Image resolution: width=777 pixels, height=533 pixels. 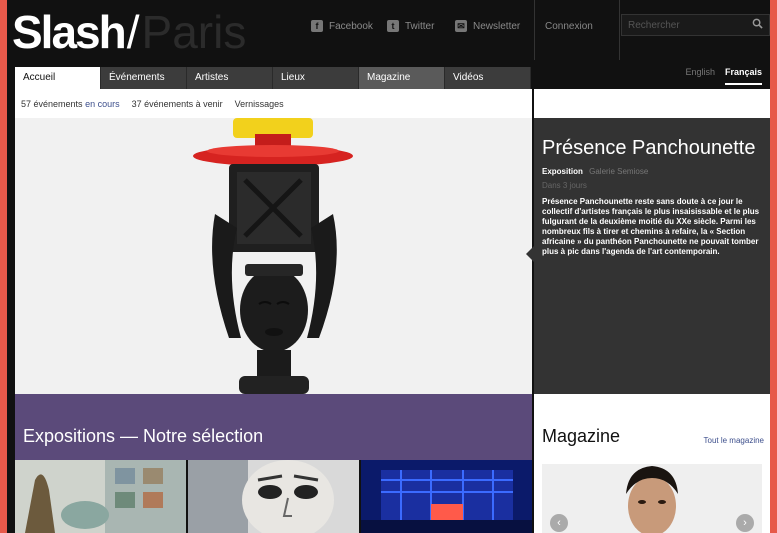 I want to click on logo-slash: /, so click(x=133, y=32).